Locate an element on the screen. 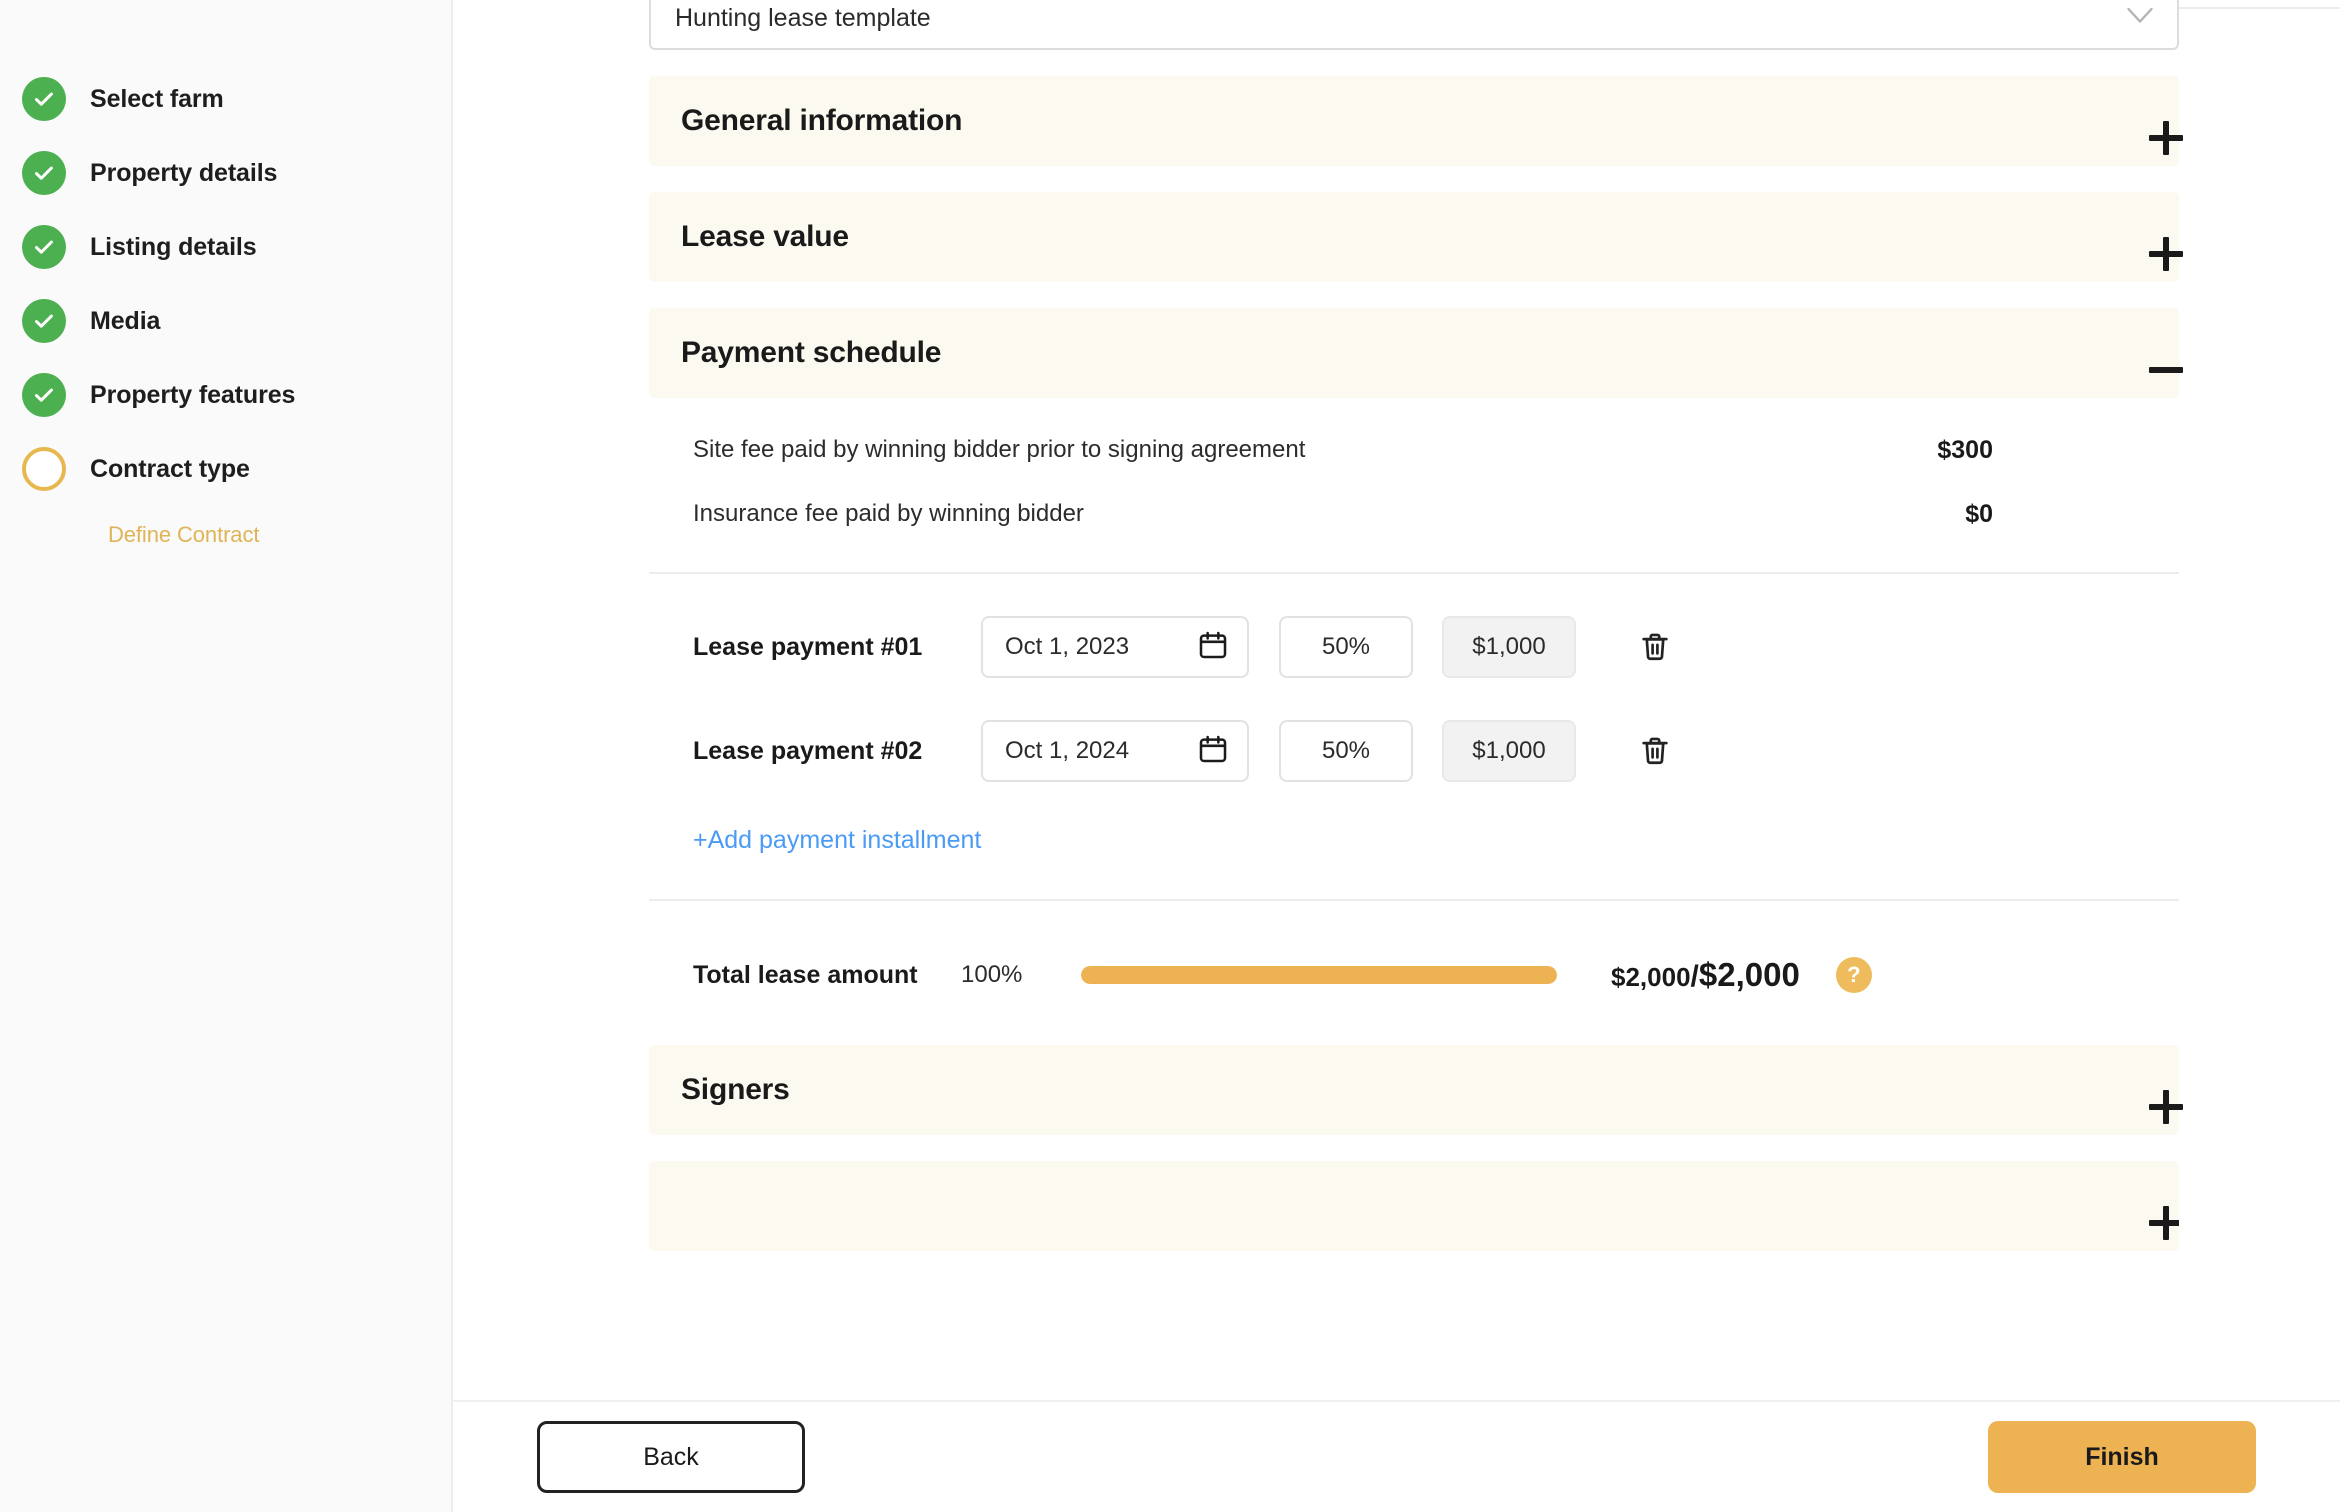 Image resolution: width=2340 pixels, height=1512 pixels. total-percent-value: 100% is located at coordinates (992, 974).